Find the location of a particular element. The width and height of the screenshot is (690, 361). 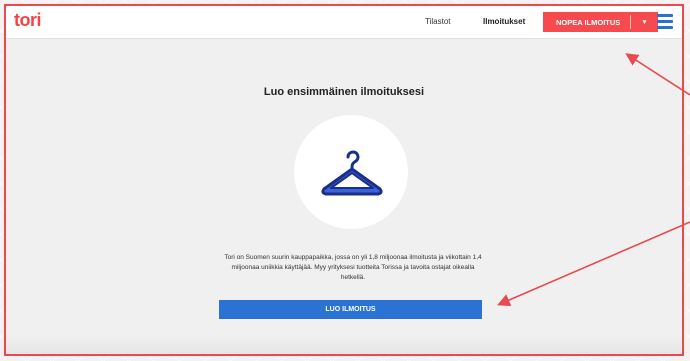

quick-ad-button: NOPEA ILMOITUS ▾ is located at coordinates (600, 22).